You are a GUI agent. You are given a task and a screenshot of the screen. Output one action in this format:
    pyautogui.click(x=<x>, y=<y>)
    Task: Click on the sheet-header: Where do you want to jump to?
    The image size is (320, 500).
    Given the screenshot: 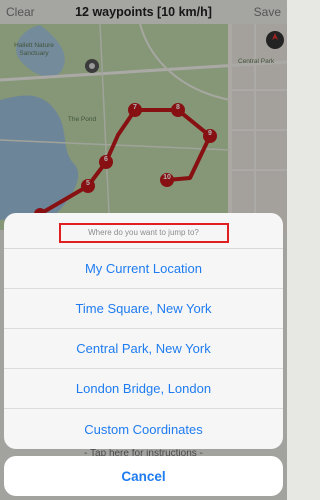 What is the action you would take?
    pyautogui.click(x=143, y=231)
    